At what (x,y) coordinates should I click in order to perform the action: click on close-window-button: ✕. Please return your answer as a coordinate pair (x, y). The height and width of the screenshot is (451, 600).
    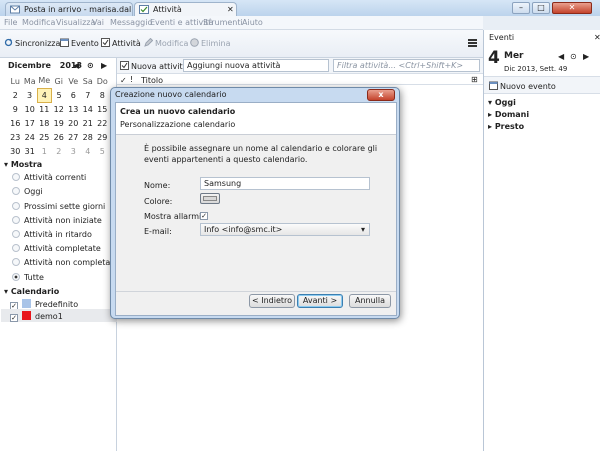
    Looking at the image, I should click on (572, 8).